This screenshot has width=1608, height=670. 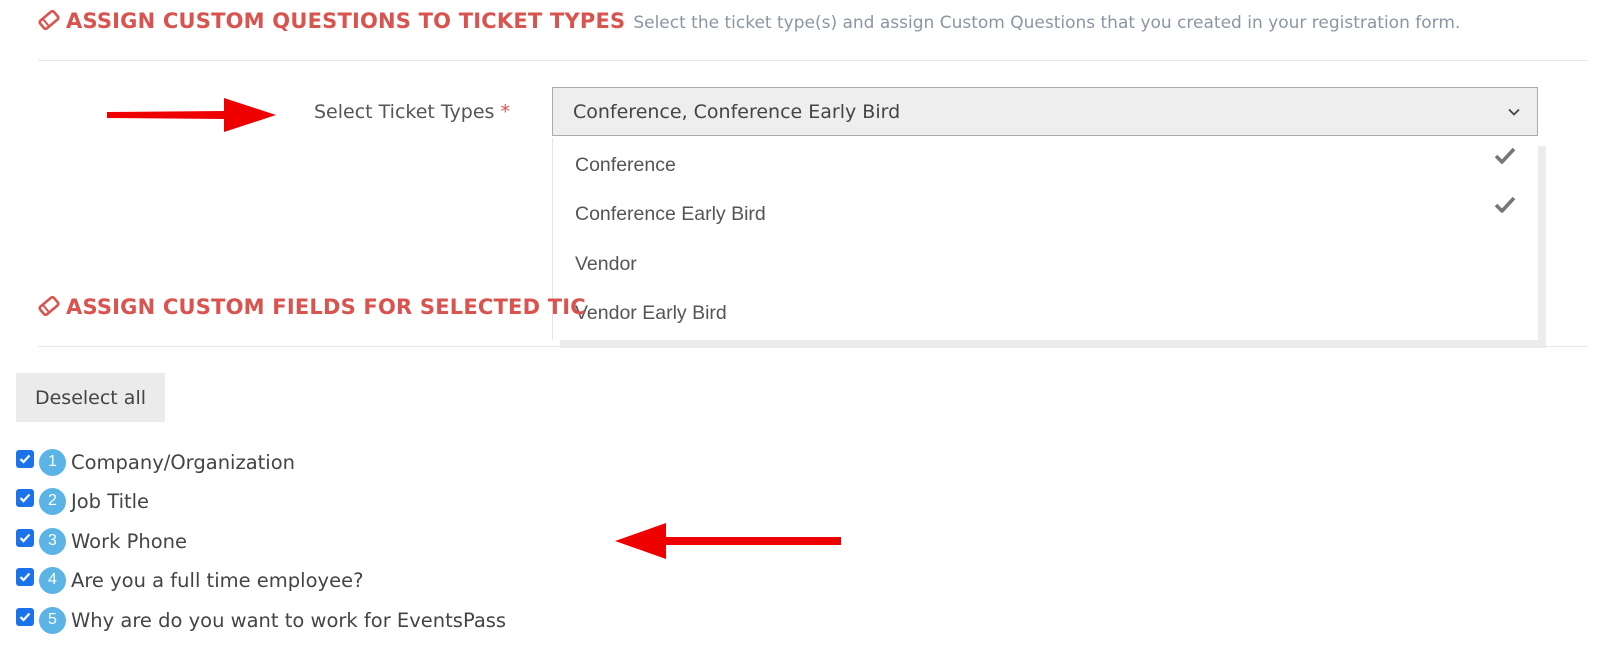 I want to click on ticket-types-label-text: Select Ticket Types, so click(x=404, y=112).